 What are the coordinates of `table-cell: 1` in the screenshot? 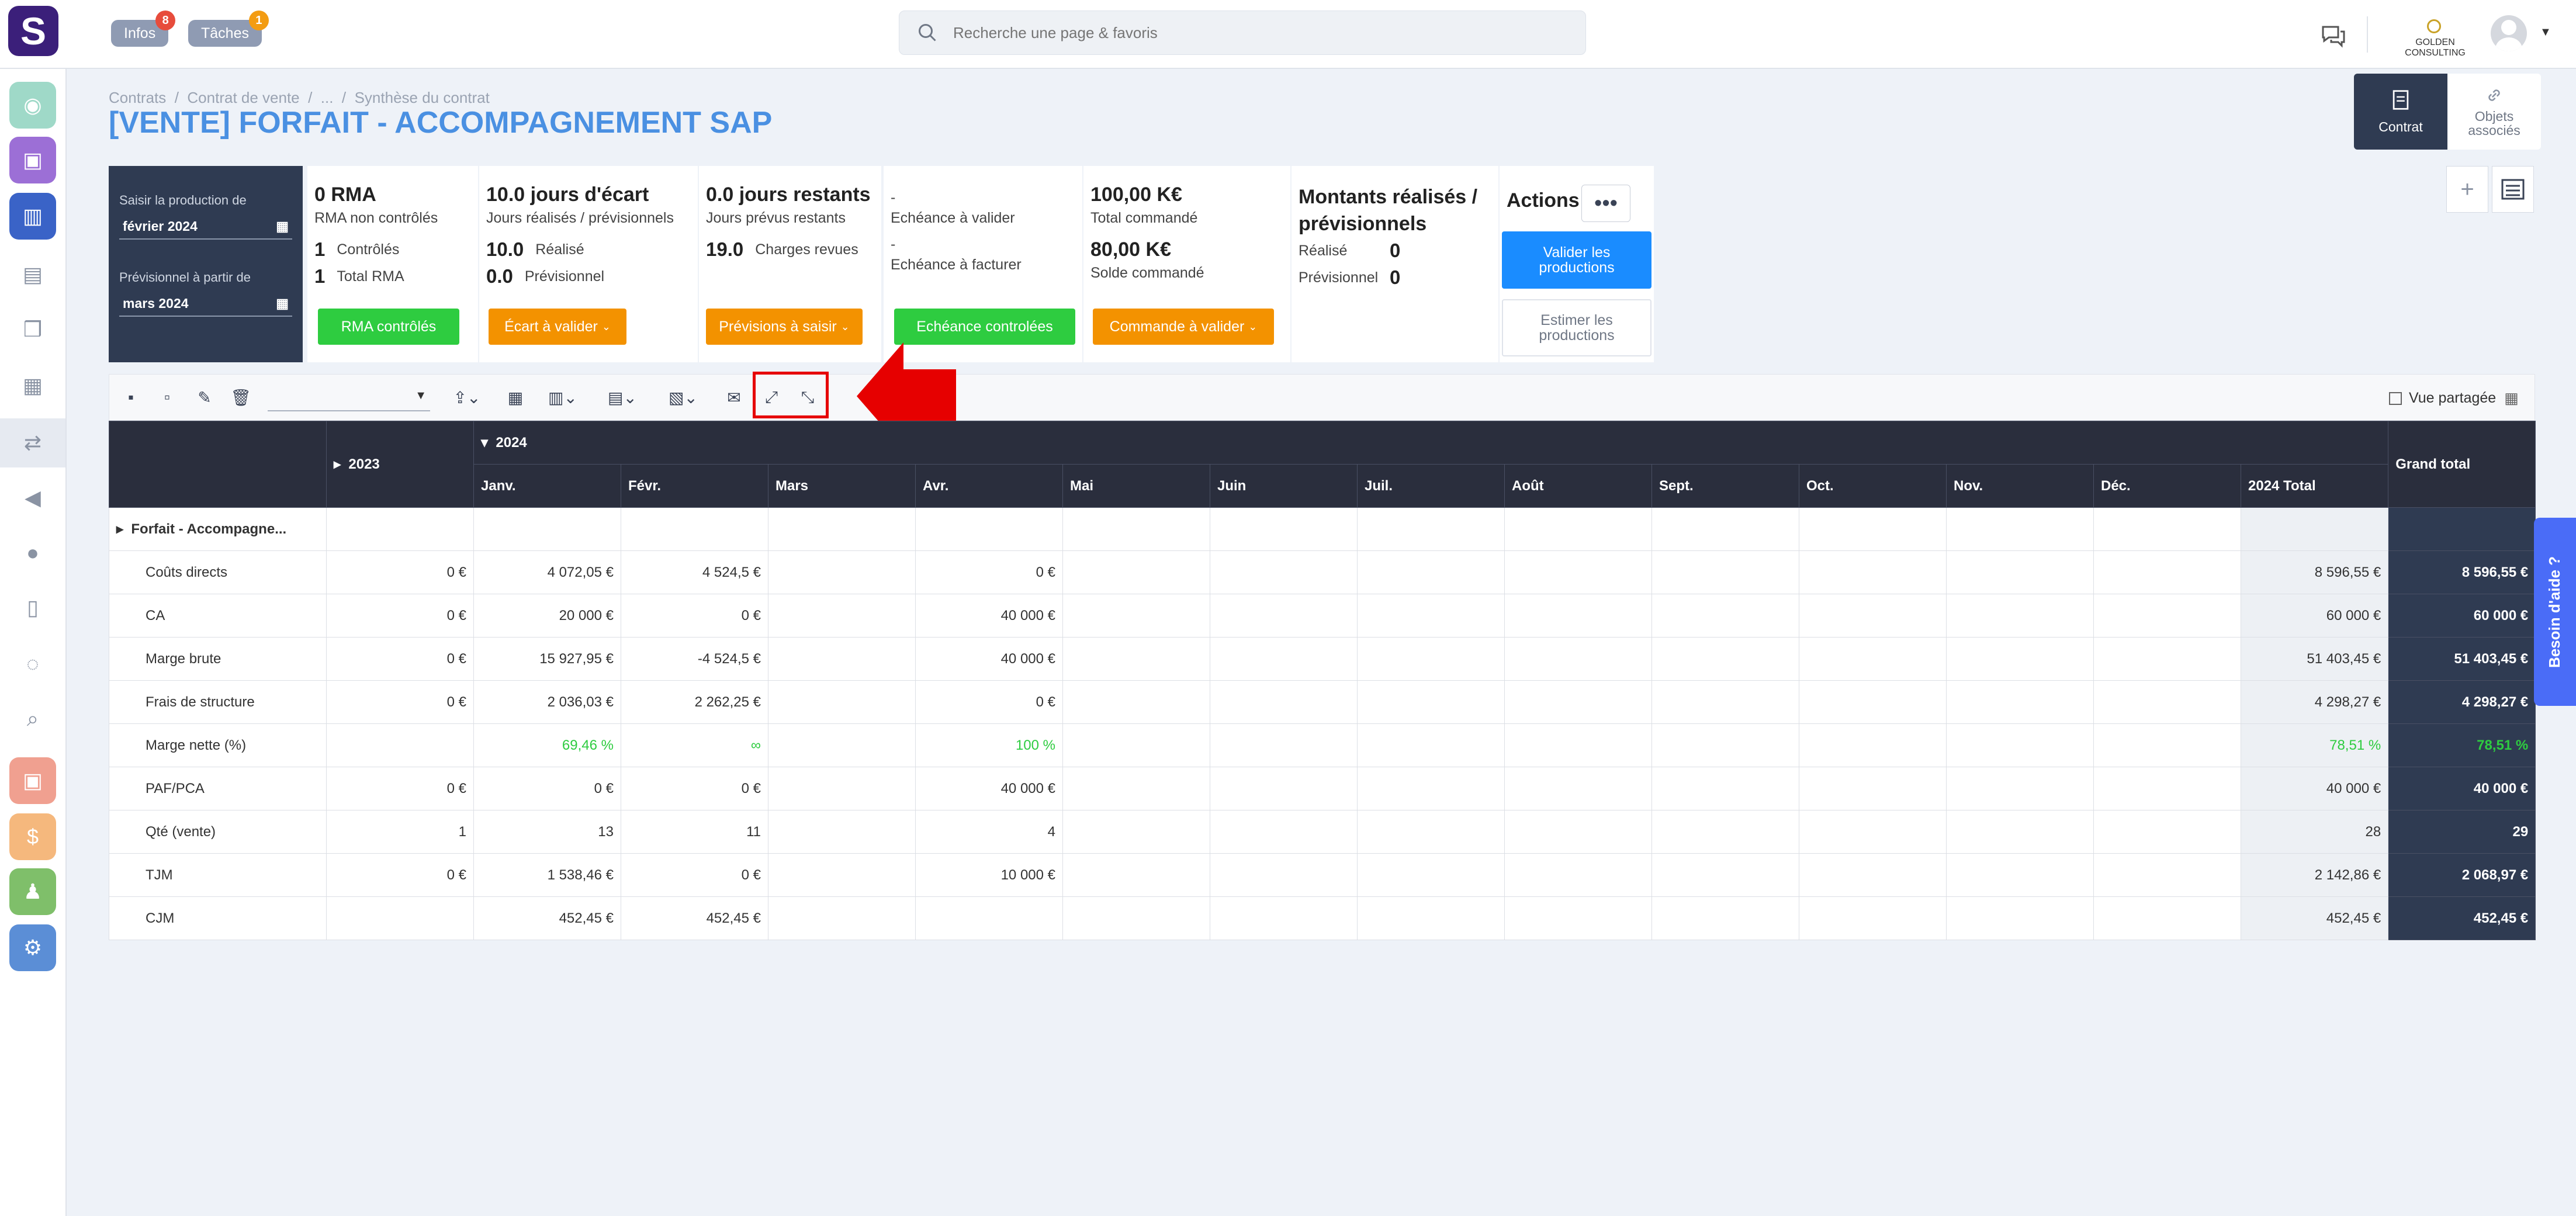 It's located at (400, 832).